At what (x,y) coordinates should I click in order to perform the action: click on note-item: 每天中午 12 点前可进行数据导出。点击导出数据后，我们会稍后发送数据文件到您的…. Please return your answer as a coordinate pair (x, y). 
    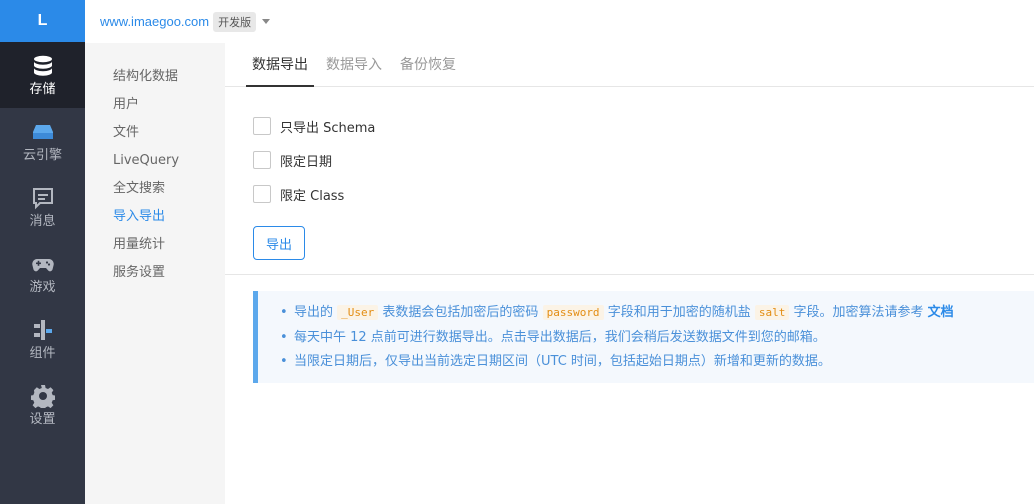
    Looking at the image, I should click on (657, 338).